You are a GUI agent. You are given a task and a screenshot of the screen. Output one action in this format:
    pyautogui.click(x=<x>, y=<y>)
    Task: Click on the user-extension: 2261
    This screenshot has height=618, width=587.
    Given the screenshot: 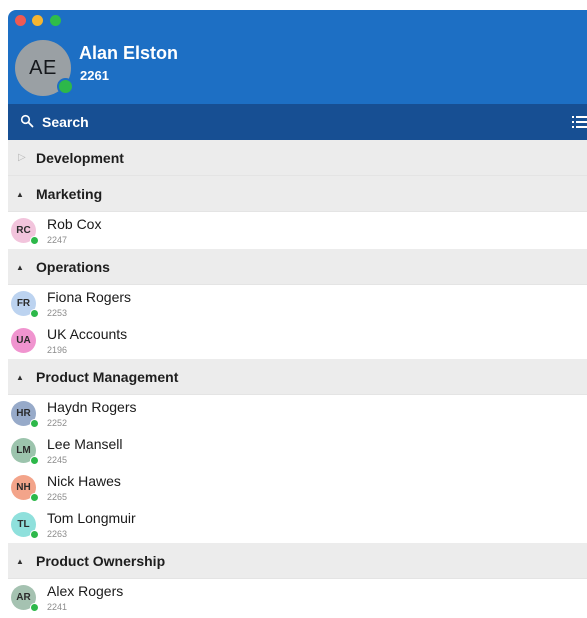 What is the action you would take?
    pyautogui.click(x=94, y=75)
    